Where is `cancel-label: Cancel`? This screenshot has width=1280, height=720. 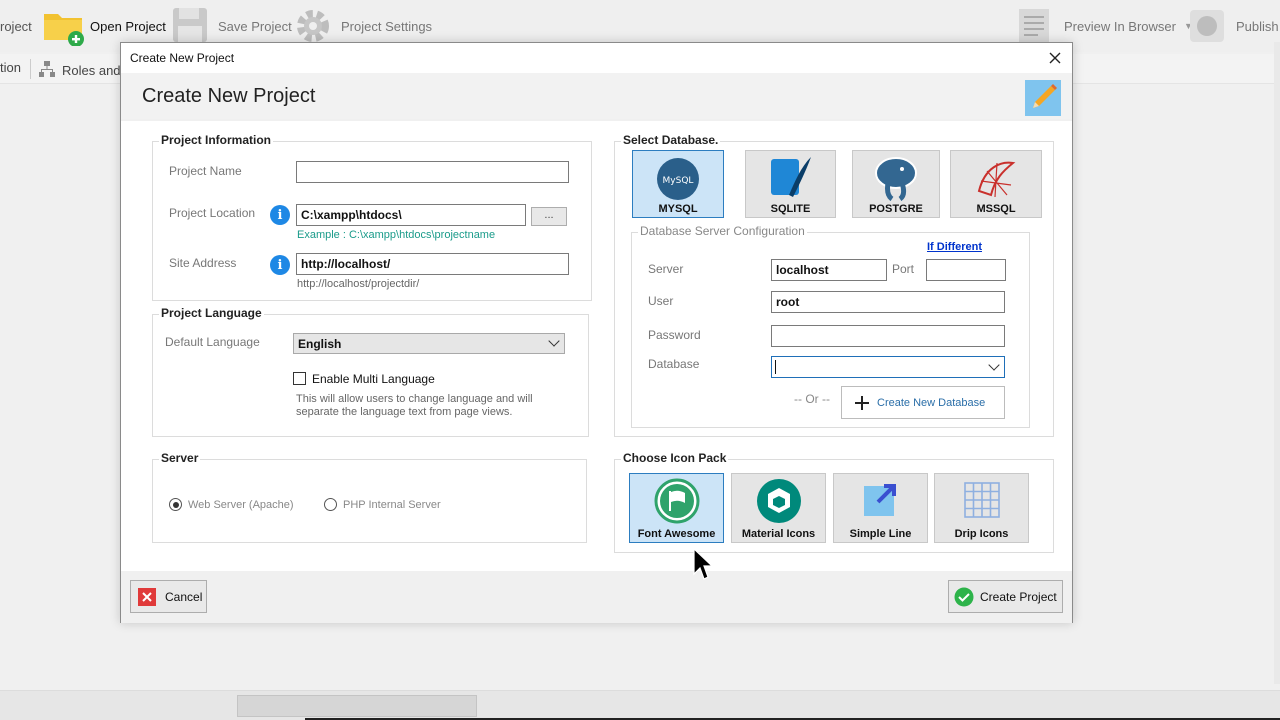
cancel-label: Cancel is located at coordinates (184, 596).